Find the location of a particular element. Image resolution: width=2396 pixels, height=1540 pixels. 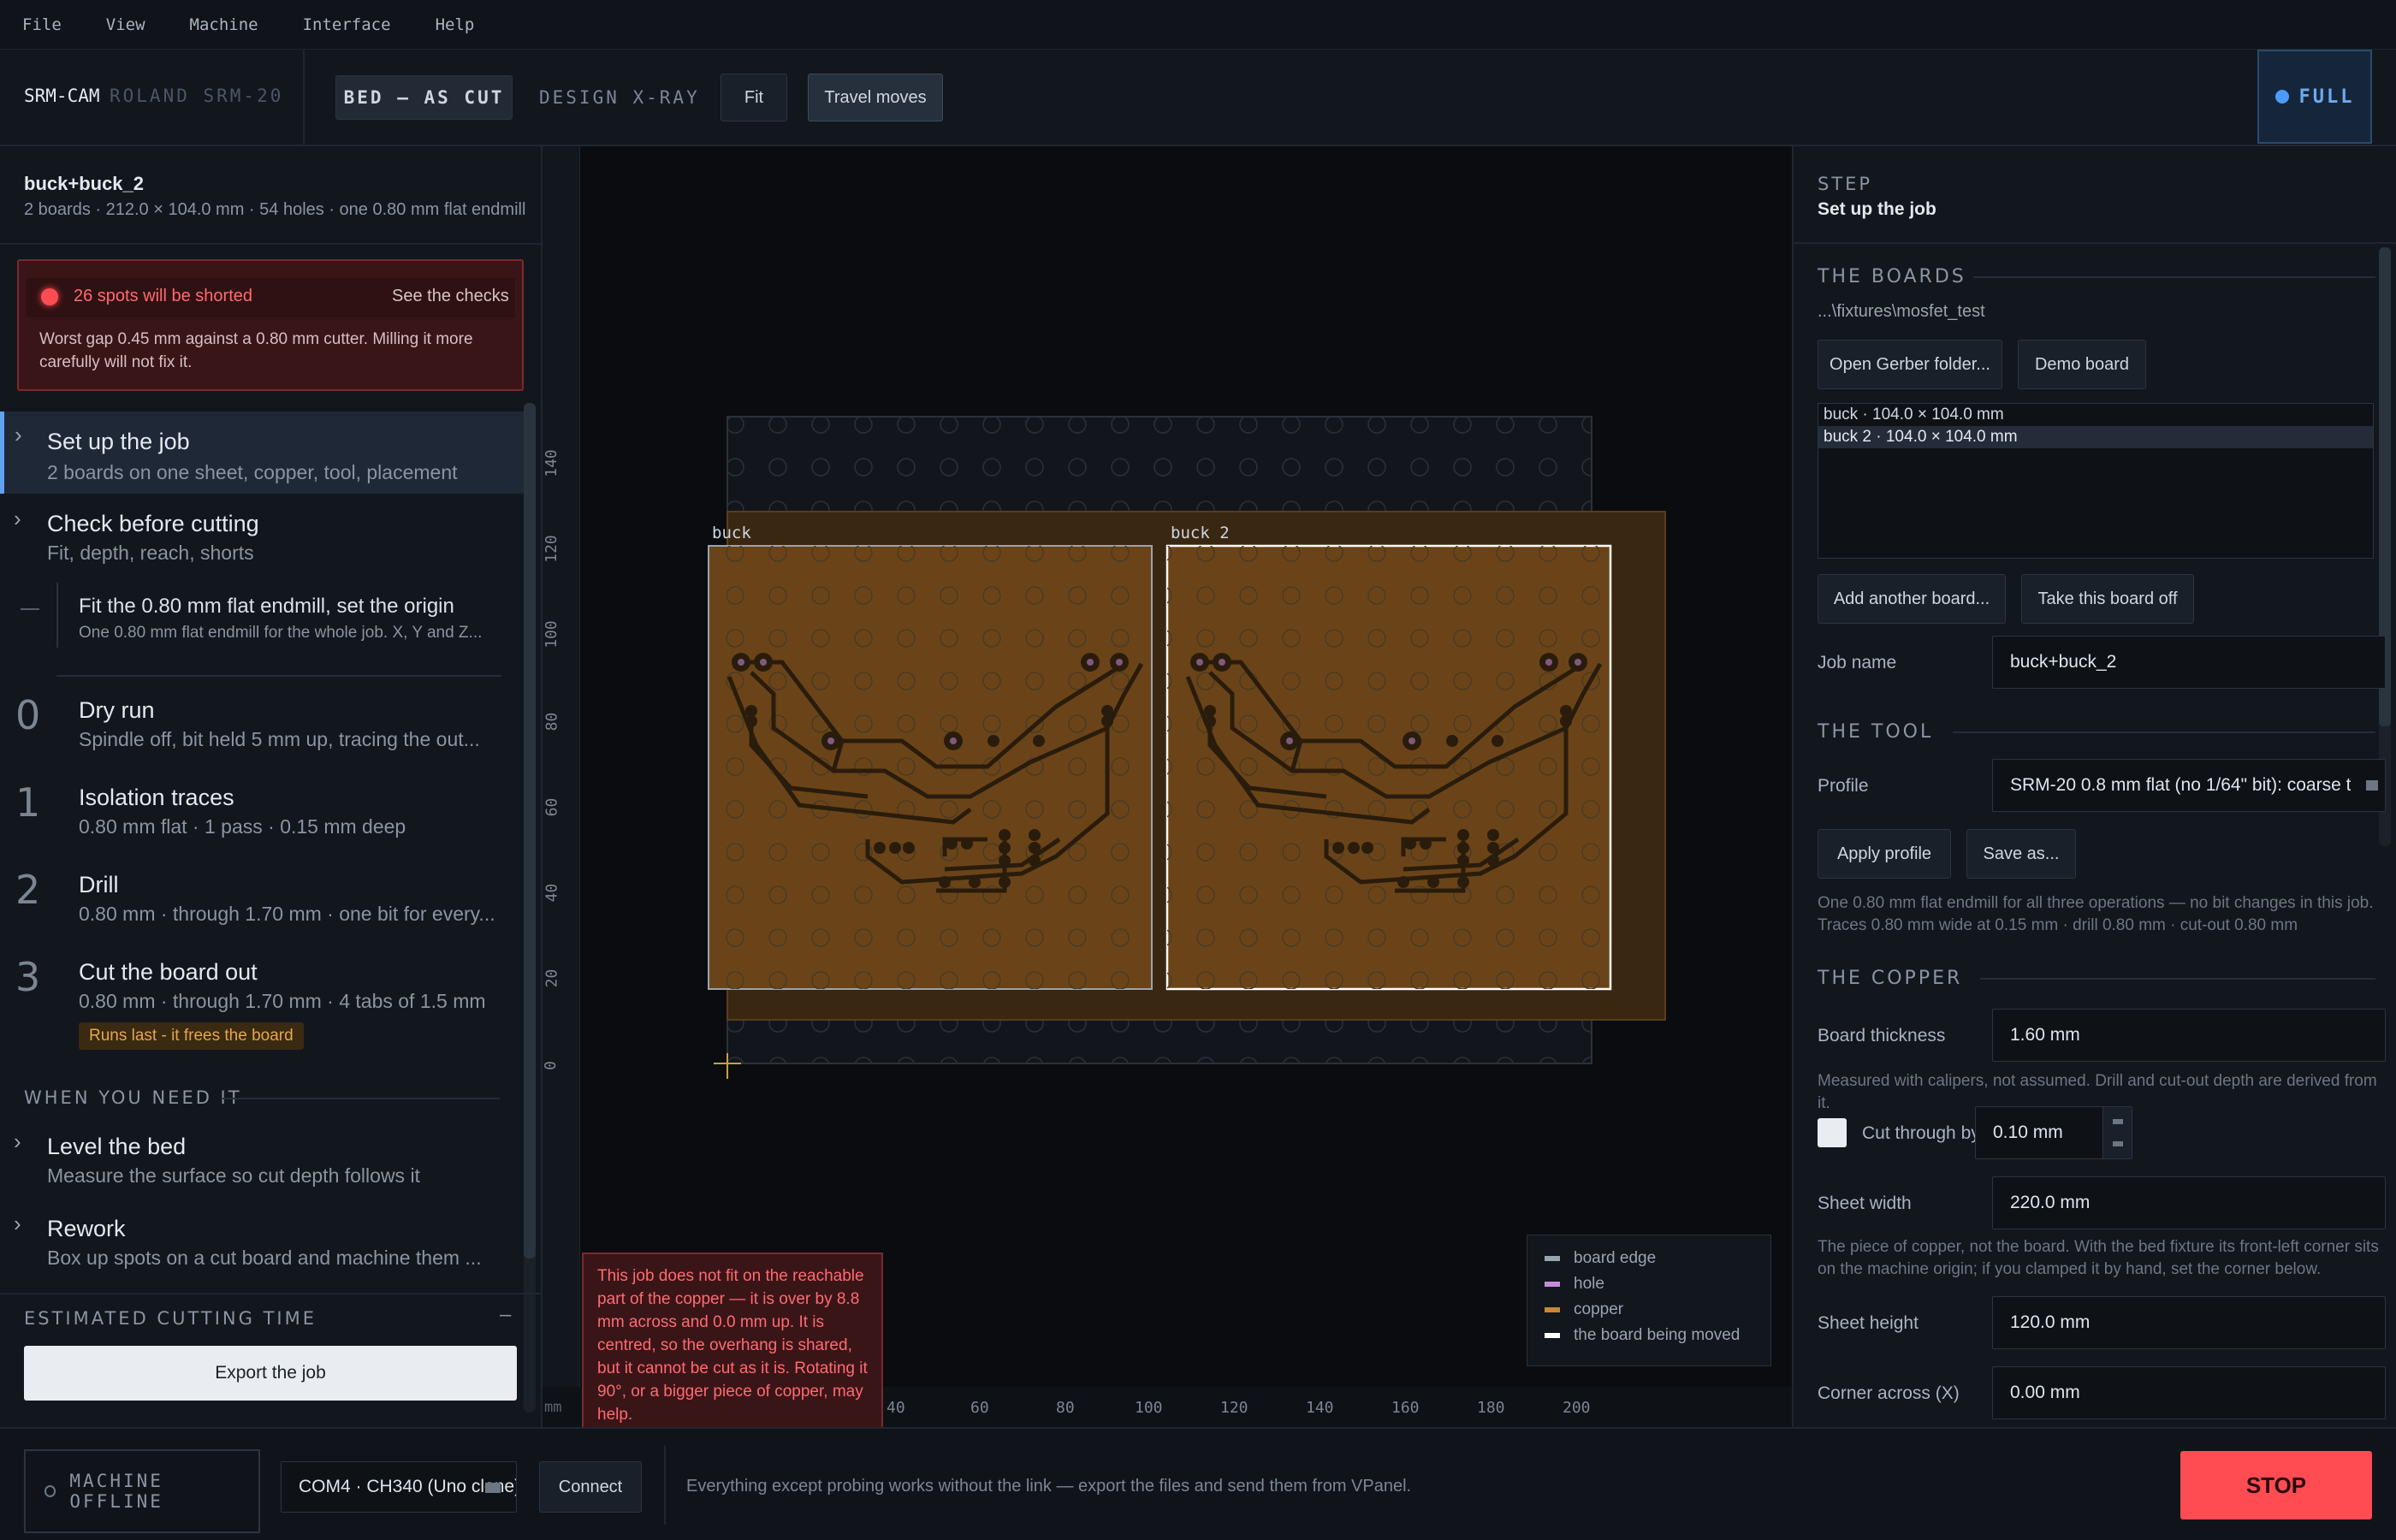

tool-header: THE TOOL is located at coordinates (1876, 732).